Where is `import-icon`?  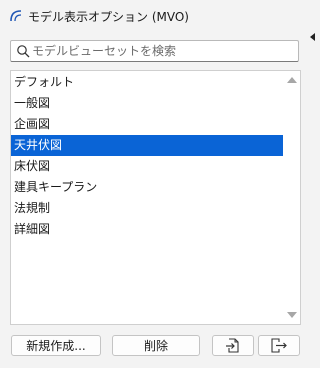
import-icon is located at coordinates (232, 345).